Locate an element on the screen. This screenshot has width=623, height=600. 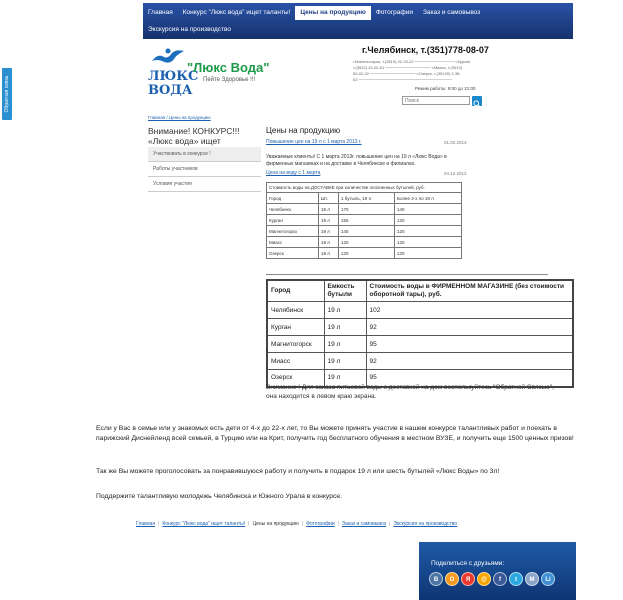
share-icons: В О Я @ f t M Li is located at coordinates (492, 579).